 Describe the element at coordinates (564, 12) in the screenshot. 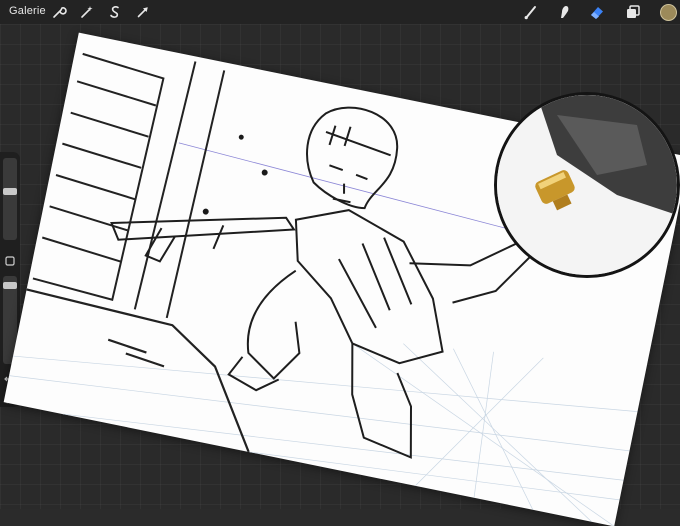

I see `smudge-icon` at that location.